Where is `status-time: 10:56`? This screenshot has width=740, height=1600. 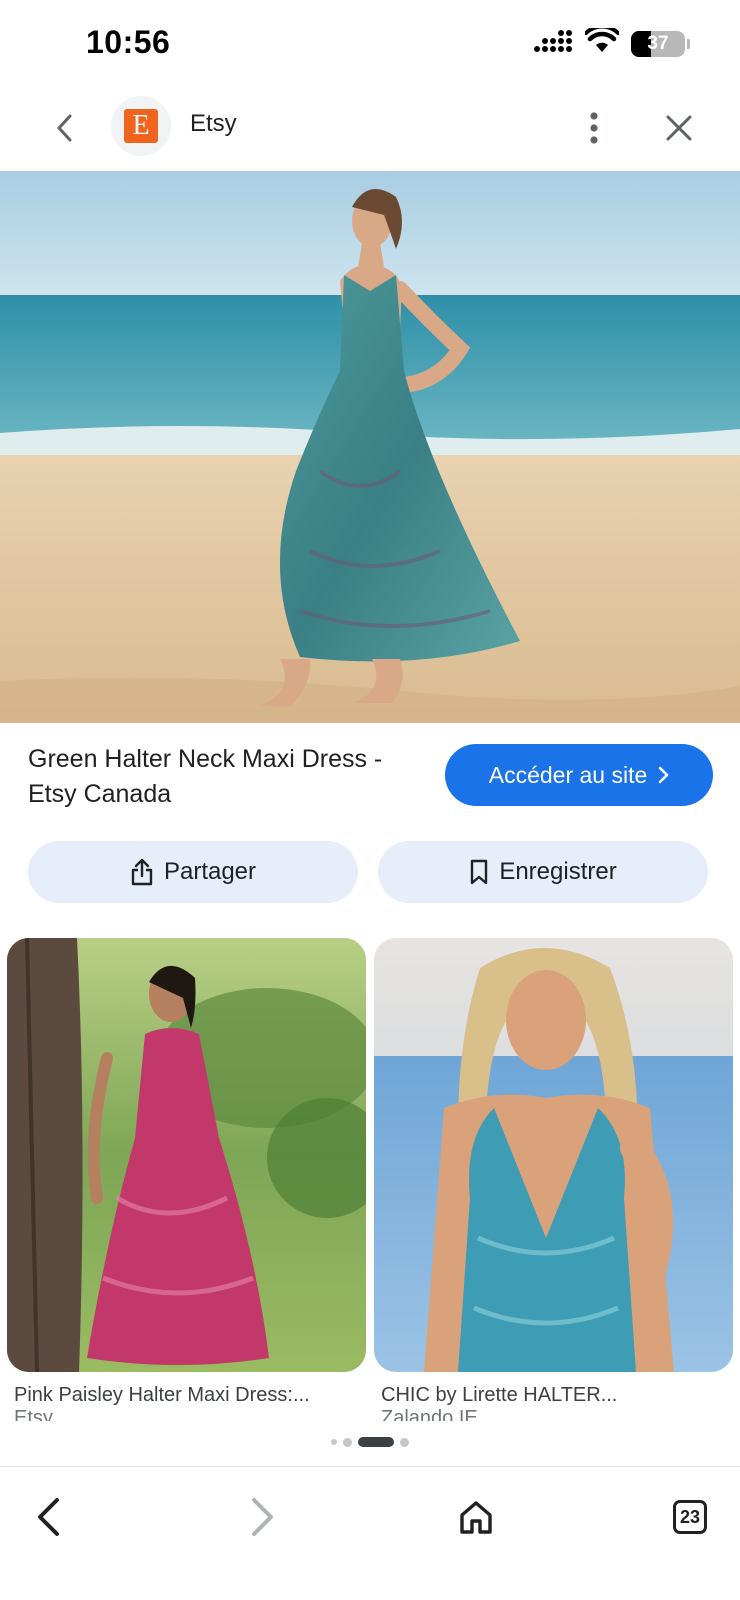
status-time: 10:56 is located at coordinates (128, 42).